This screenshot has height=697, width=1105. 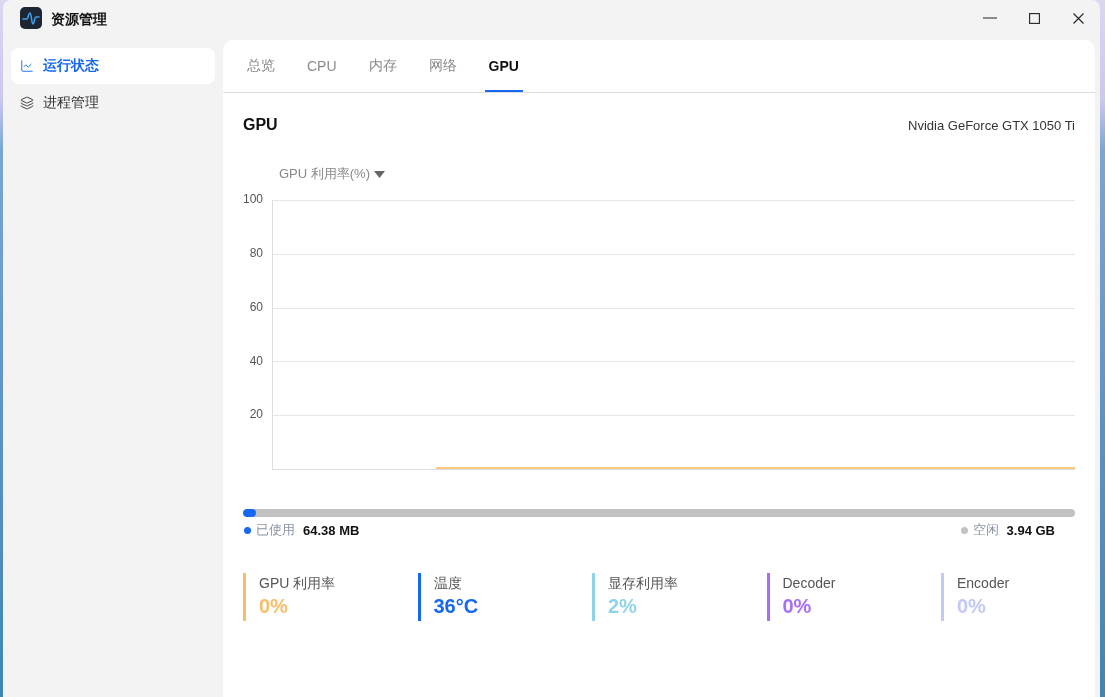 I want to click on section-title: GPU, so click(x=260, y=125).